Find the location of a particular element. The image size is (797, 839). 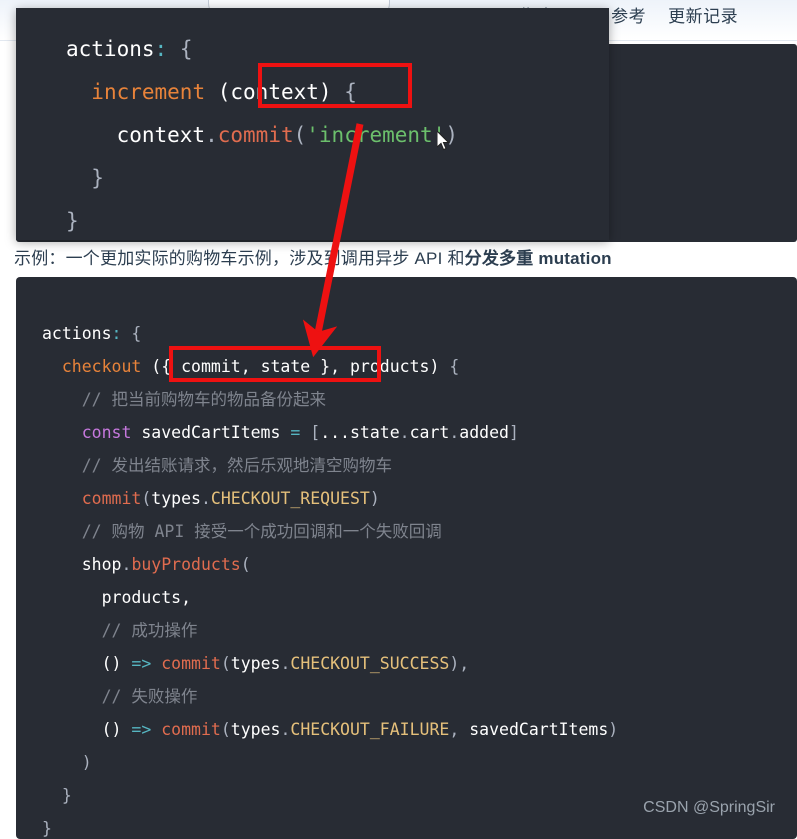

code-token: CHECKOUT_REQUEST is located at coordinates (290, 498).